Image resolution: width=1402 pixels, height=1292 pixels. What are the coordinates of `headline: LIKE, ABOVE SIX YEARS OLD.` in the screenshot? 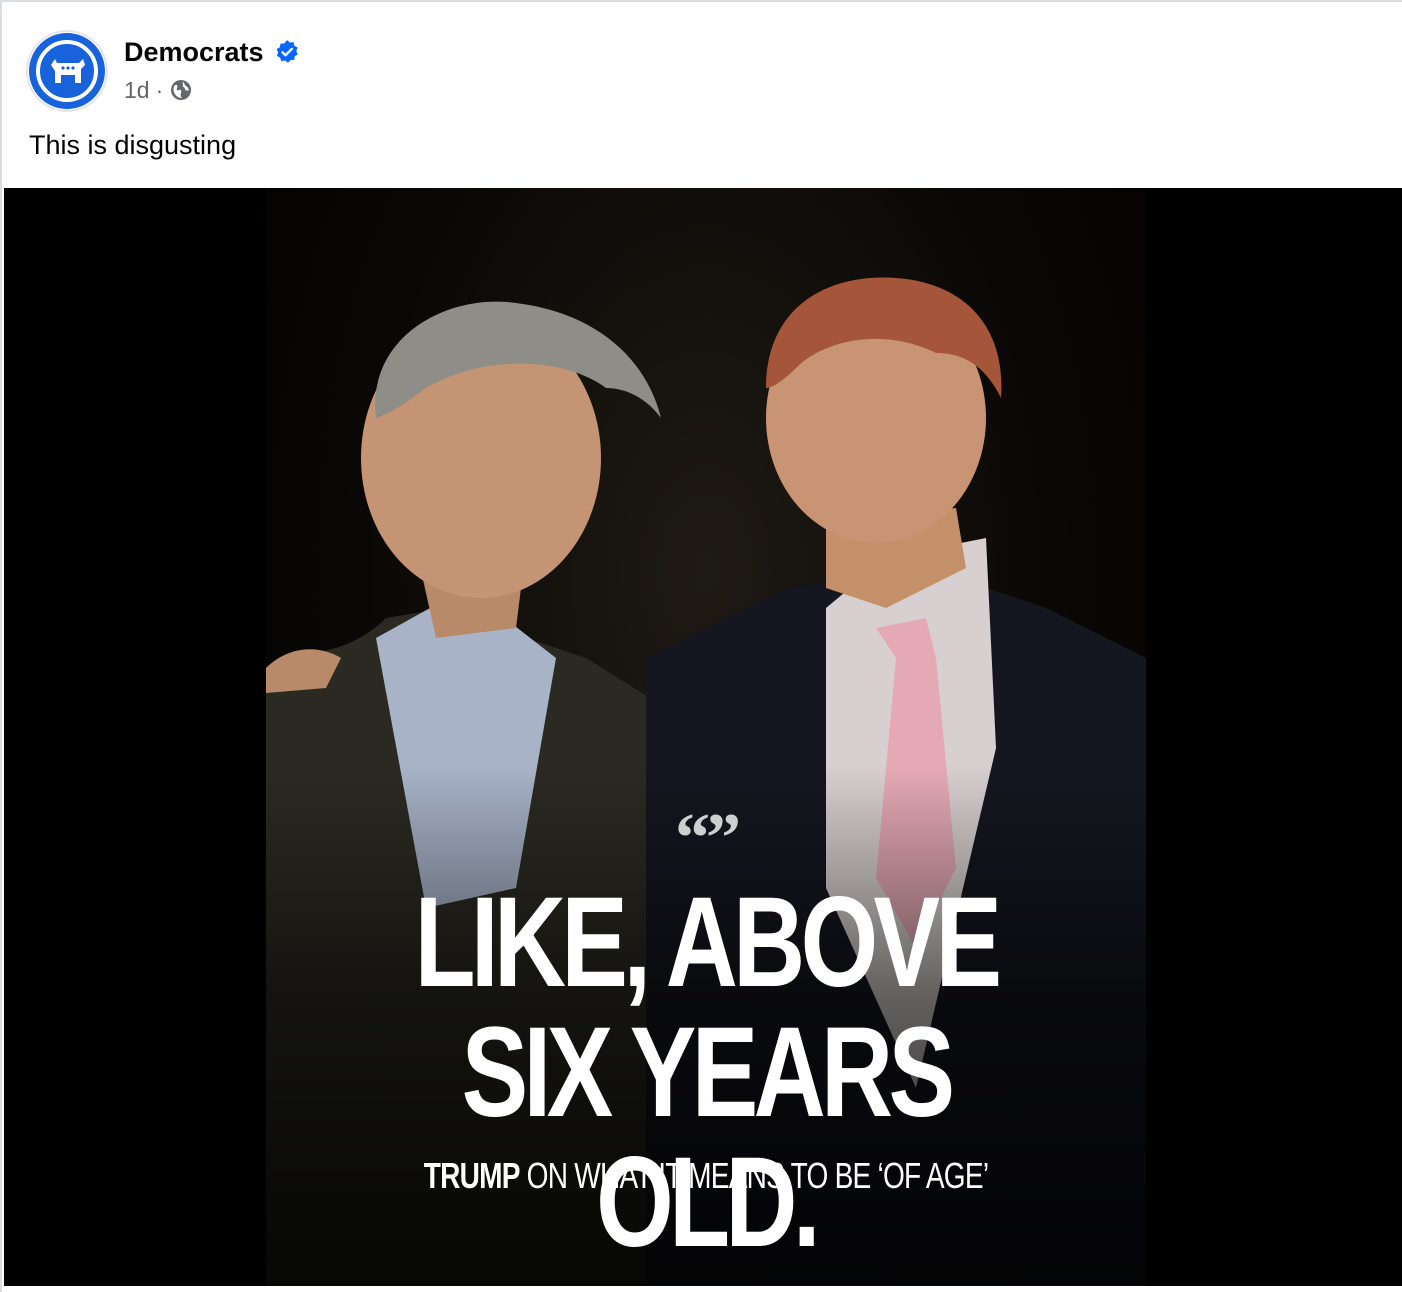 It's located at (706, 1073).